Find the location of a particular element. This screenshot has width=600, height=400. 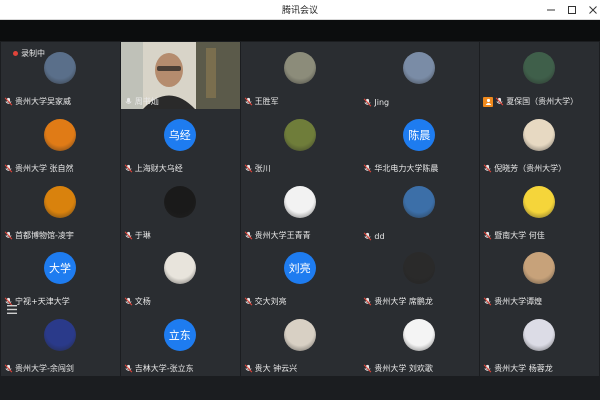

participant-name: 贵州大学 张自然 is located at coordinates (44, 168).